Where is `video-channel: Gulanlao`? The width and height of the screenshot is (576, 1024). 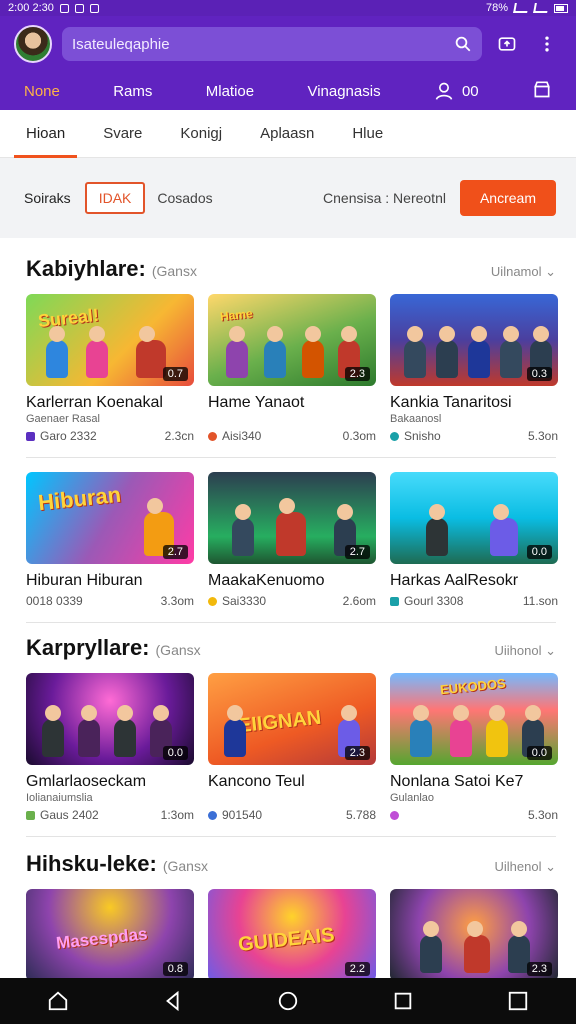 video-channel: Gulanlao is located at coordinates (412, 798).